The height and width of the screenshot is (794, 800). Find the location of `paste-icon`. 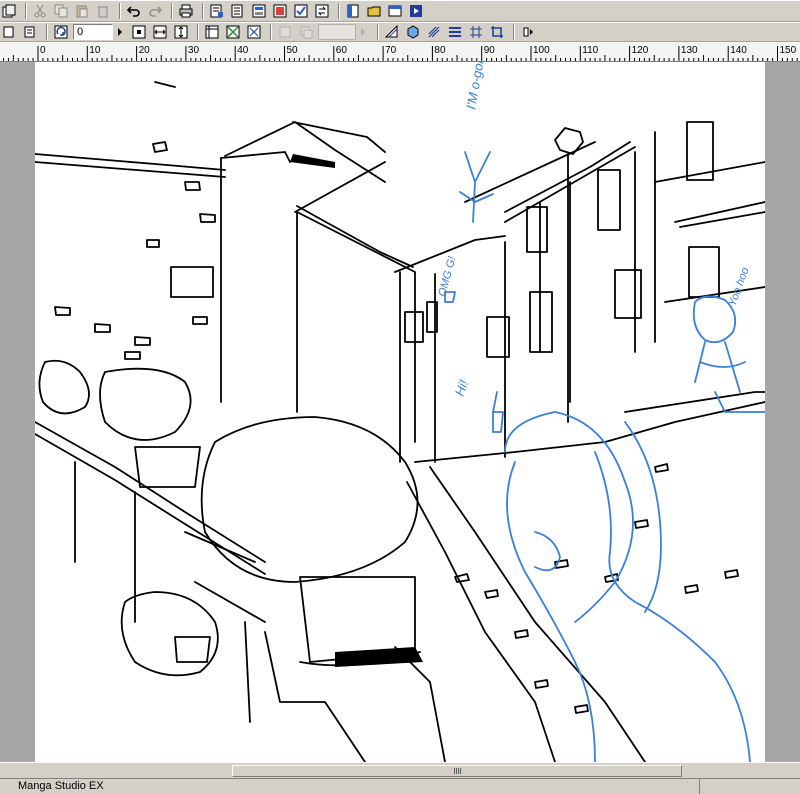

paste-icon is located at coordinates (82, 11).